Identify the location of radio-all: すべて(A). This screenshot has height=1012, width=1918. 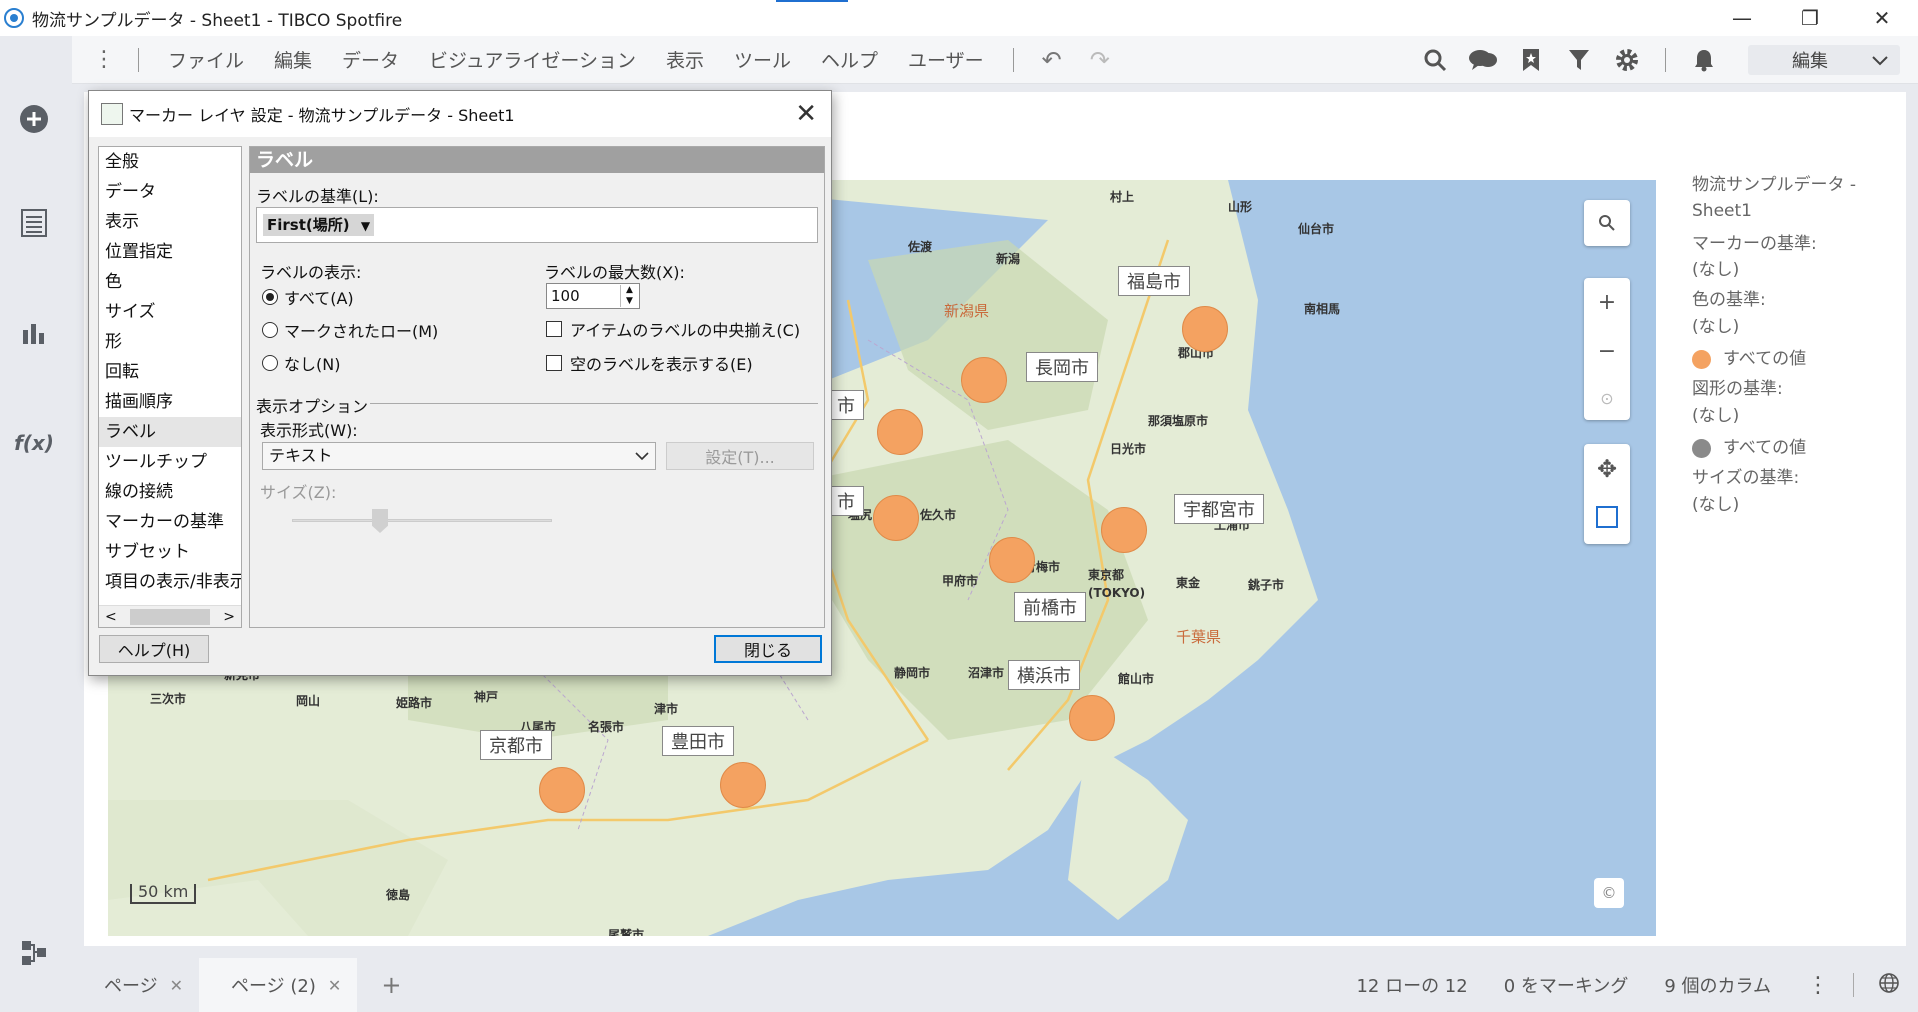
(308, 297).